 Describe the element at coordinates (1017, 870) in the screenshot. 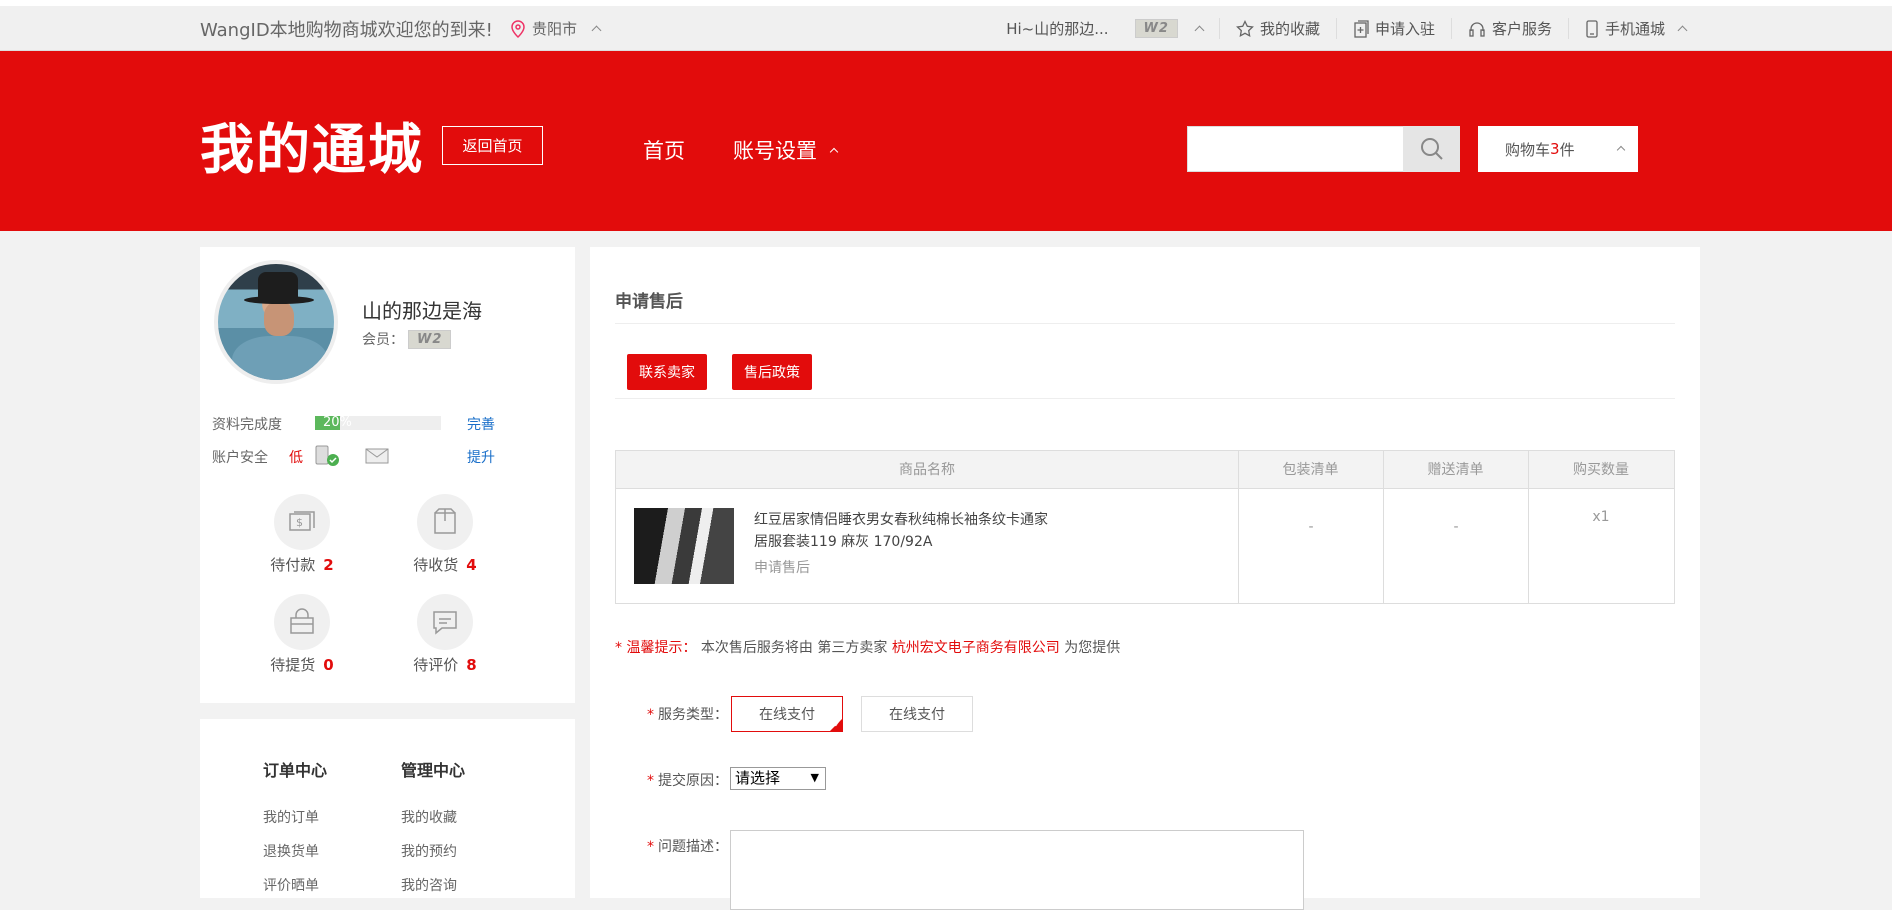

I see `description-textarea` at that location.